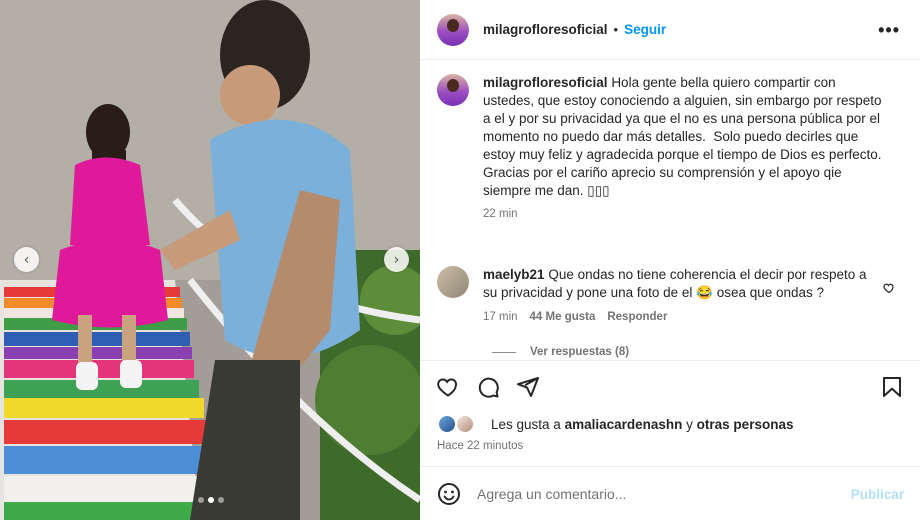 Image resolution: width=920 pixels, height=520 pixels. I want to click on save-bookmark-icon, so click(892, 387).